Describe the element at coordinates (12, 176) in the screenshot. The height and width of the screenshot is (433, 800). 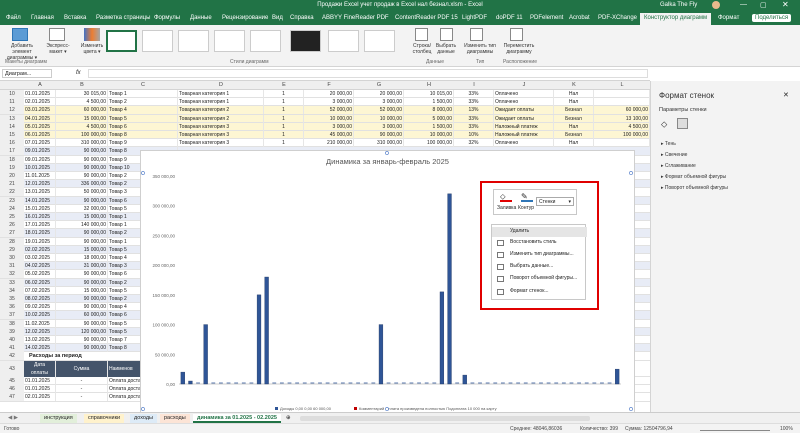
I see `row-number: 20` at that location.